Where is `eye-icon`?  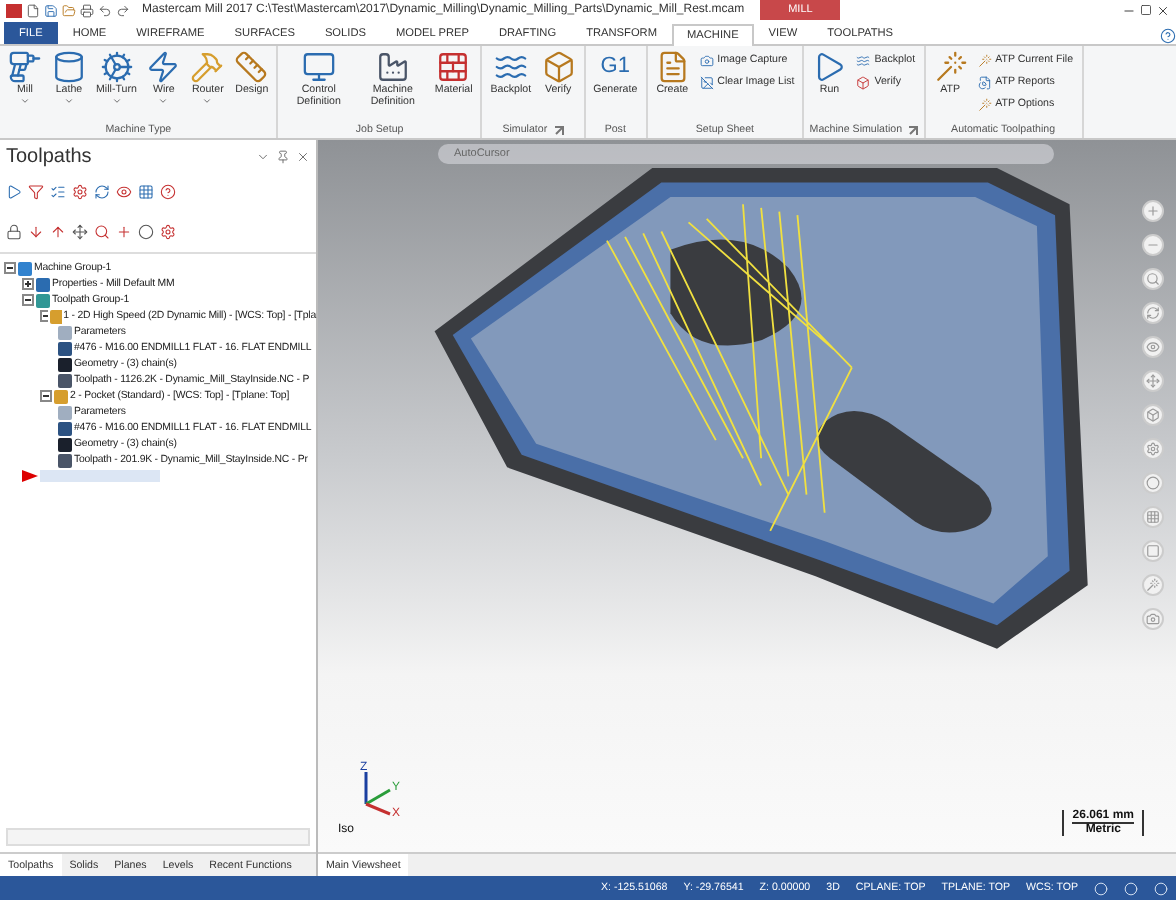 eye-icon is located at coordinates (124, 192).